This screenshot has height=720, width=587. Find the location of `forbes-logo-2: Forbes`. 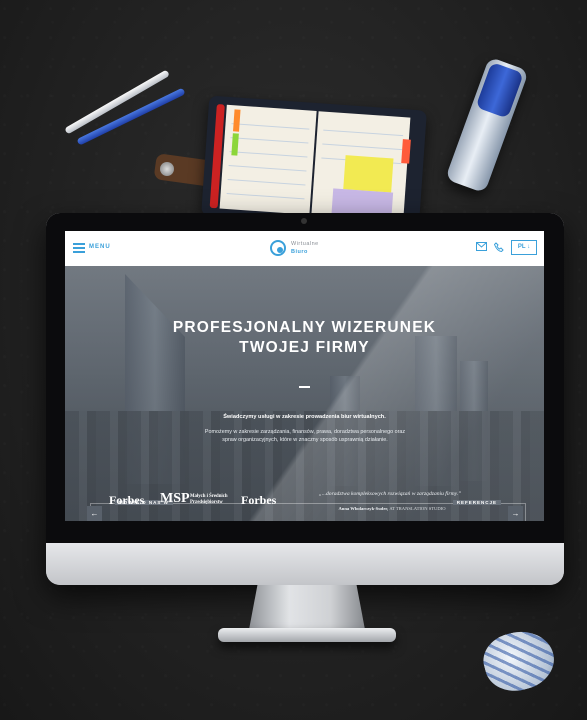

forbes-logo-2: Forbes is located at coordinates (259, 500).